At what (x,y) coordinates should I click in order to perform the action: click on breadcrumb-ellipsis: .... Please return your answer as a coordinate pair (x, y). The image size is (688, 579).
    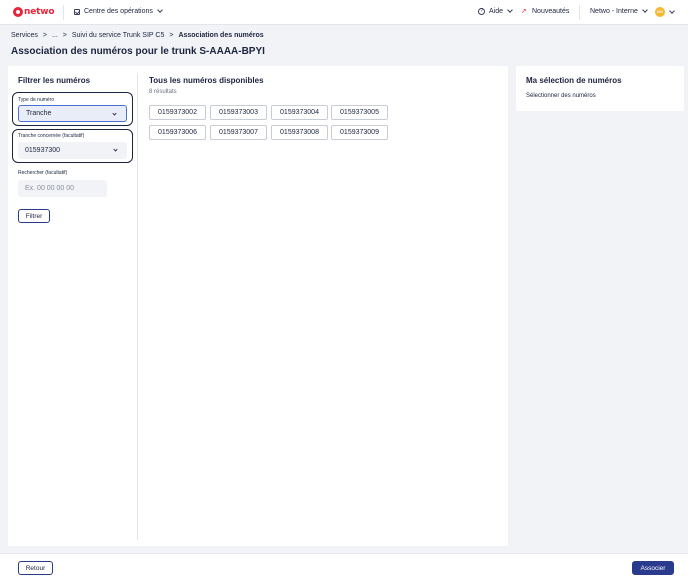
    Looking at the image, I should click on (55, 35).